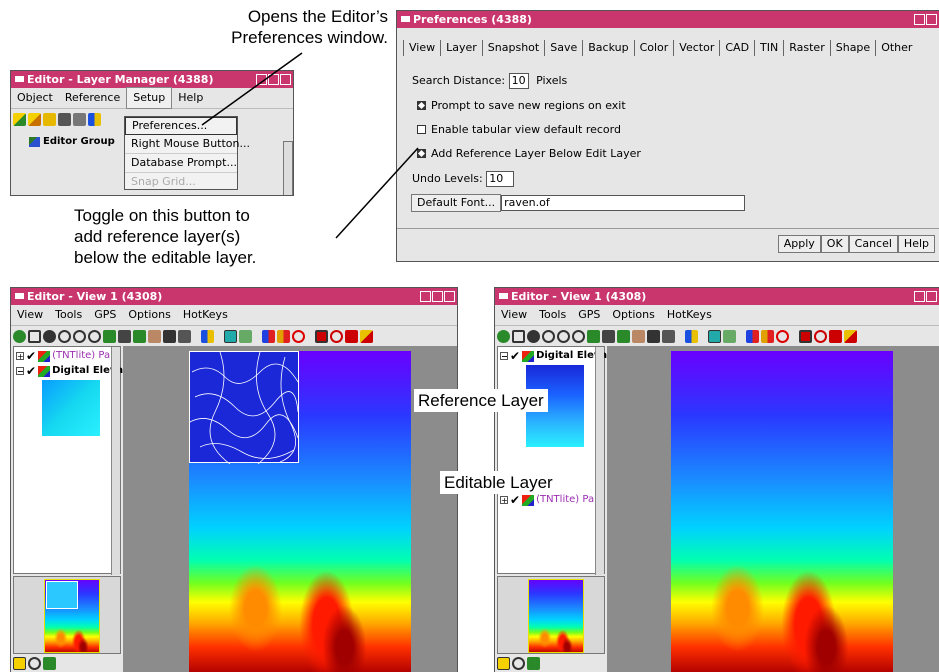 Image resolution: width=939 pixels, height=672 pixels. Describe the element at coordinates (514, 48) in the screenshot. I see `tab-snapshot: Snapshot` at that location.